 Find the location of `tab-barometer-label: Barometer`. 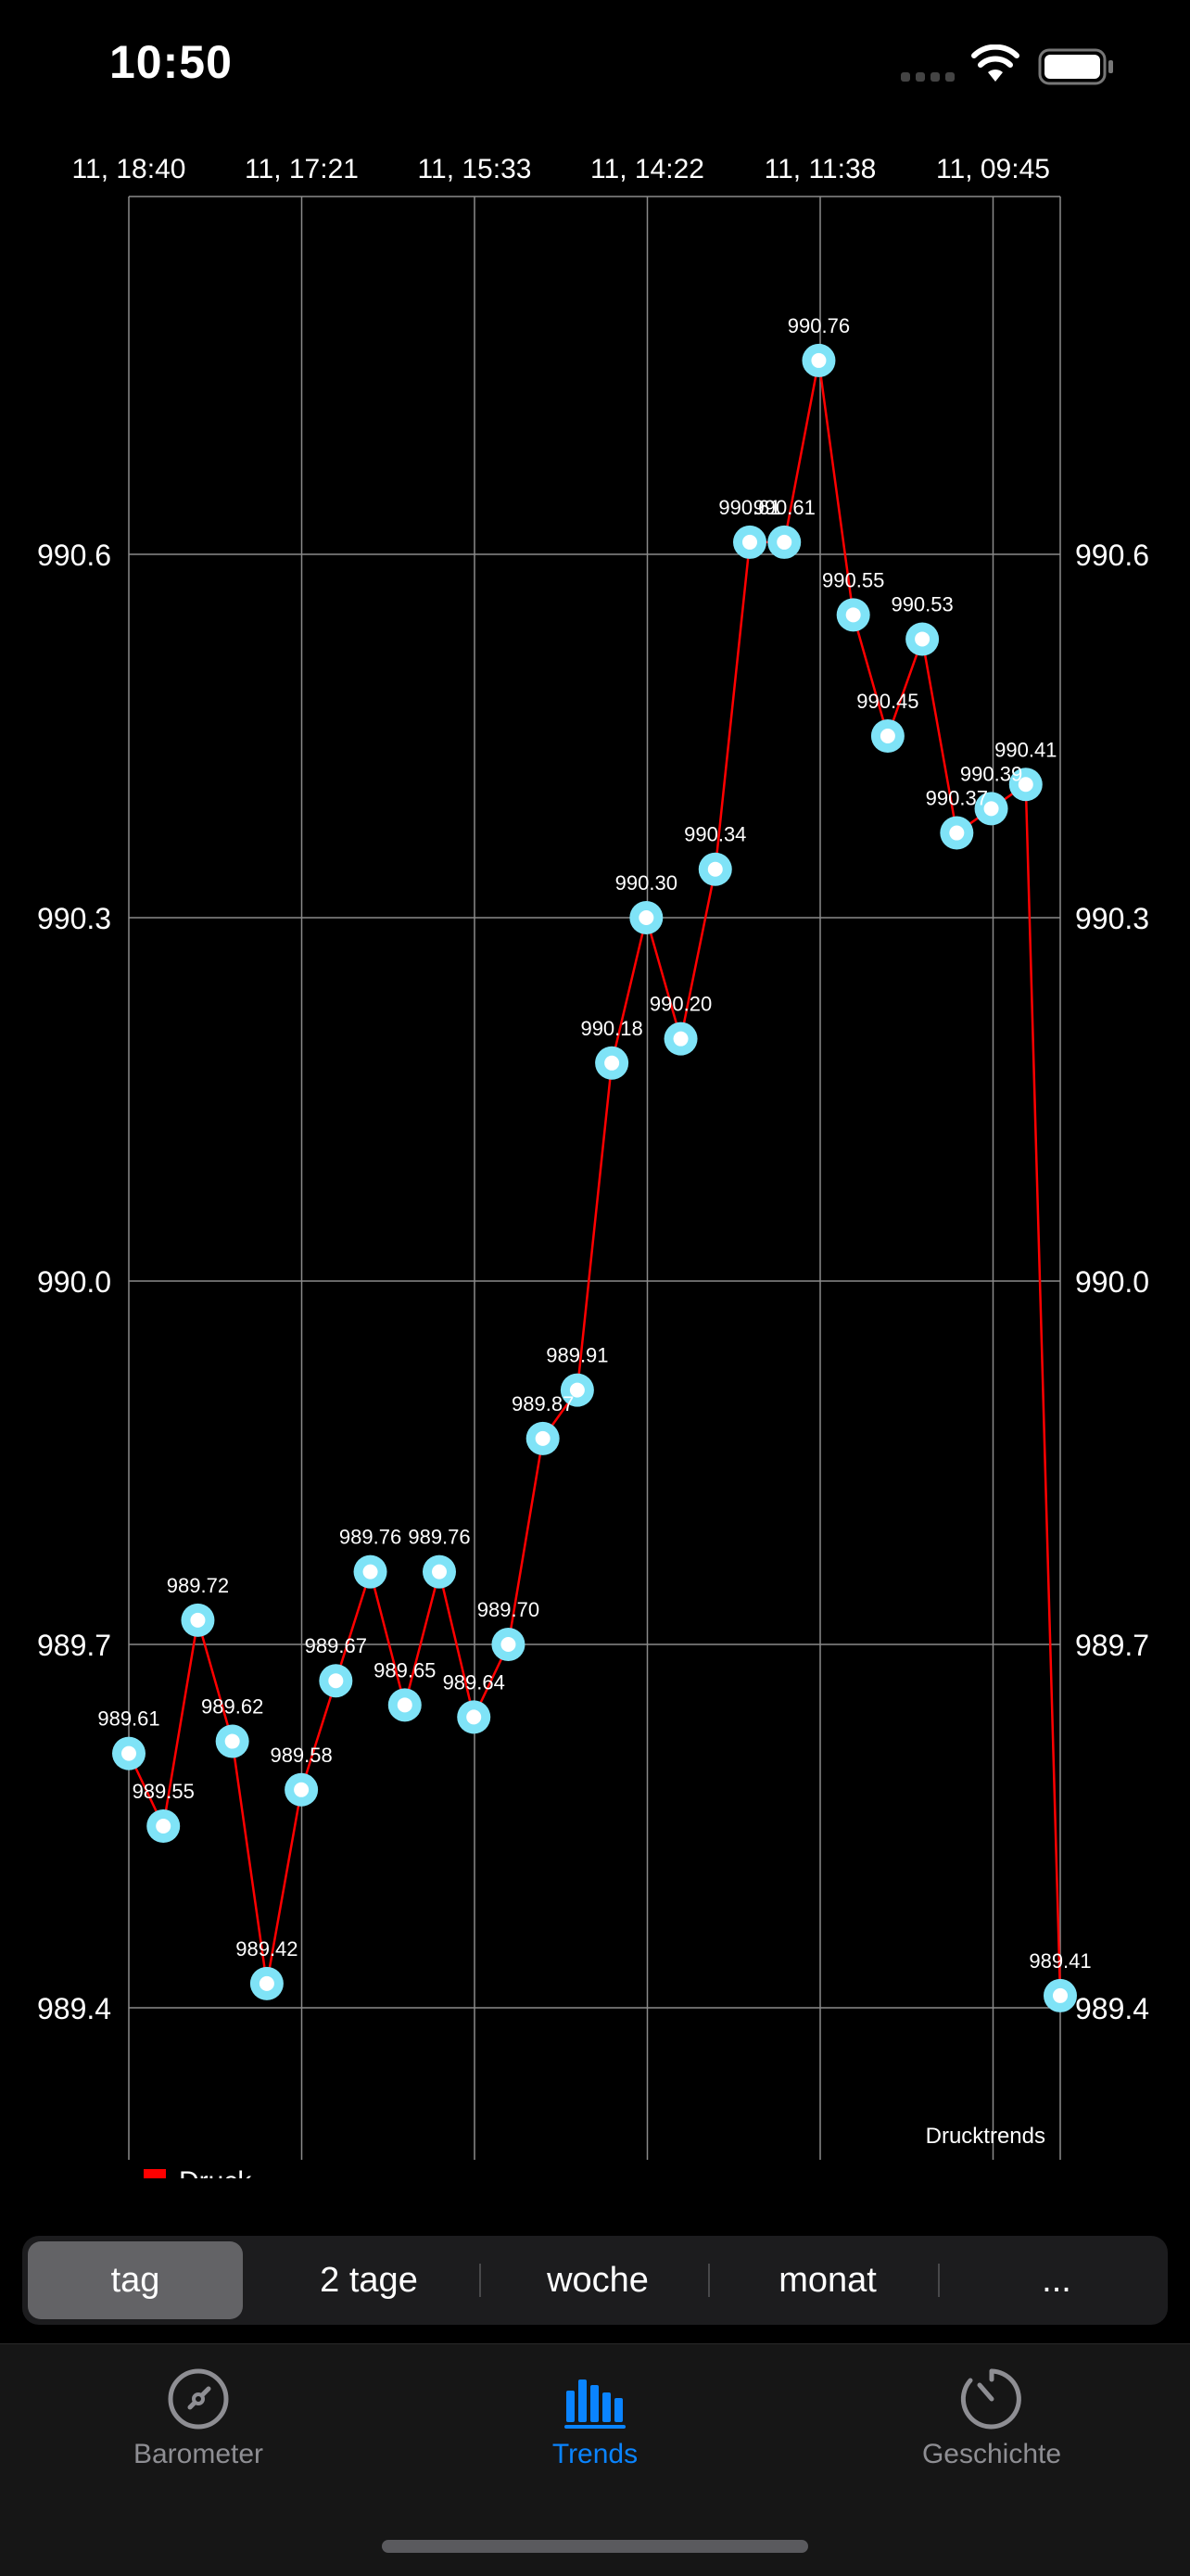

tab-barometer-label: Barometer is located at coordinates (198, 2454).